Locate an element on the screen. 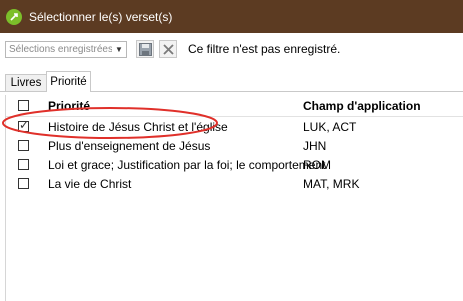  row-priority: Plus d'enseignement de Jésus is located at coordinates (129, 146).